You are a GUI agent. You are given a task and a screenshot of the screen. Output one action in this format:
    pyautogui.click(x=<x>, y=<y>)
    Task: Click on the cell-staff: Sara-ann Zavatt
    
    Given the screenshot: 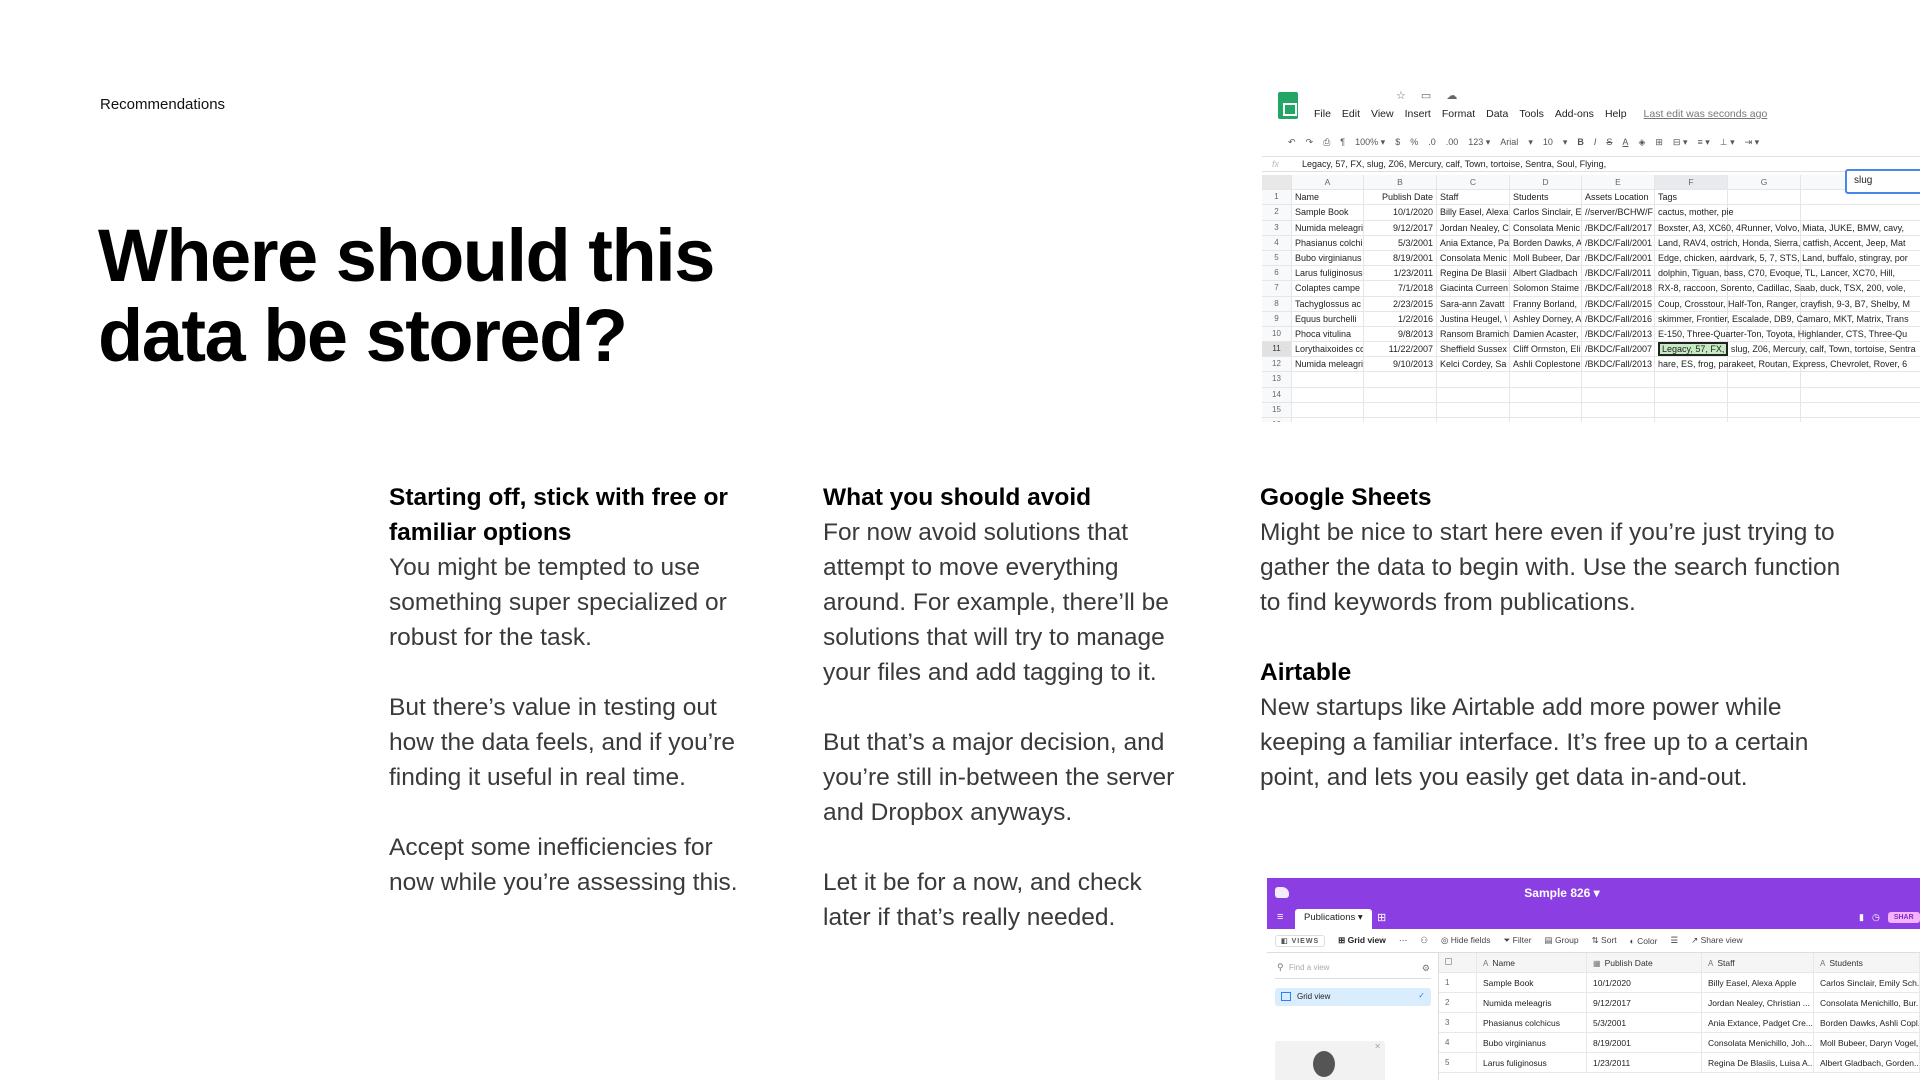 What is the action you would take?
    pyautogui.click(x=1473, y=303)
    